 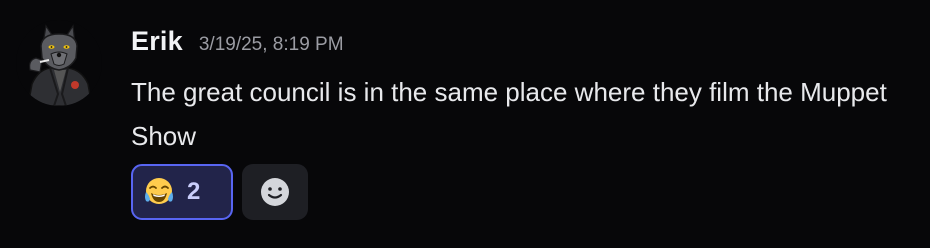 I want to click on reaction-count: 2, so click(x=194, y=191).